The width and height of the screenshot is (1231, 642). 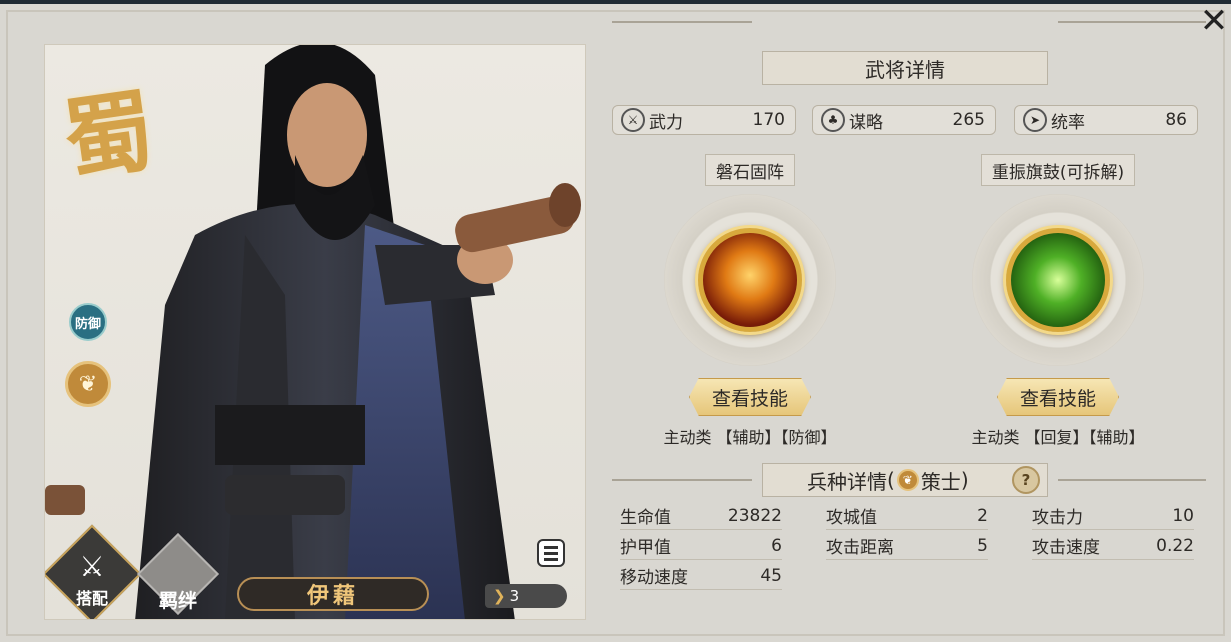 What do you see at coordinates (1113, 546) in the screenshot?
I see `troop-stat-attack-speed: 攻击速度 0.22` at bounding box center [1113, 546].